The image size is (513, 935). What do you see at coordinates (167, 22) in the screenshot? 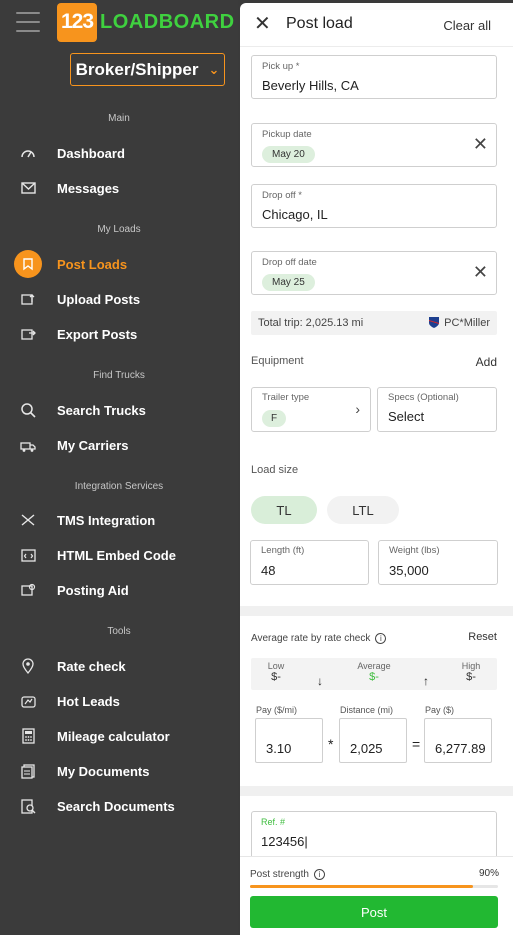
I see `logo-text: LOADBOARD` at bounding box center [167, 22].